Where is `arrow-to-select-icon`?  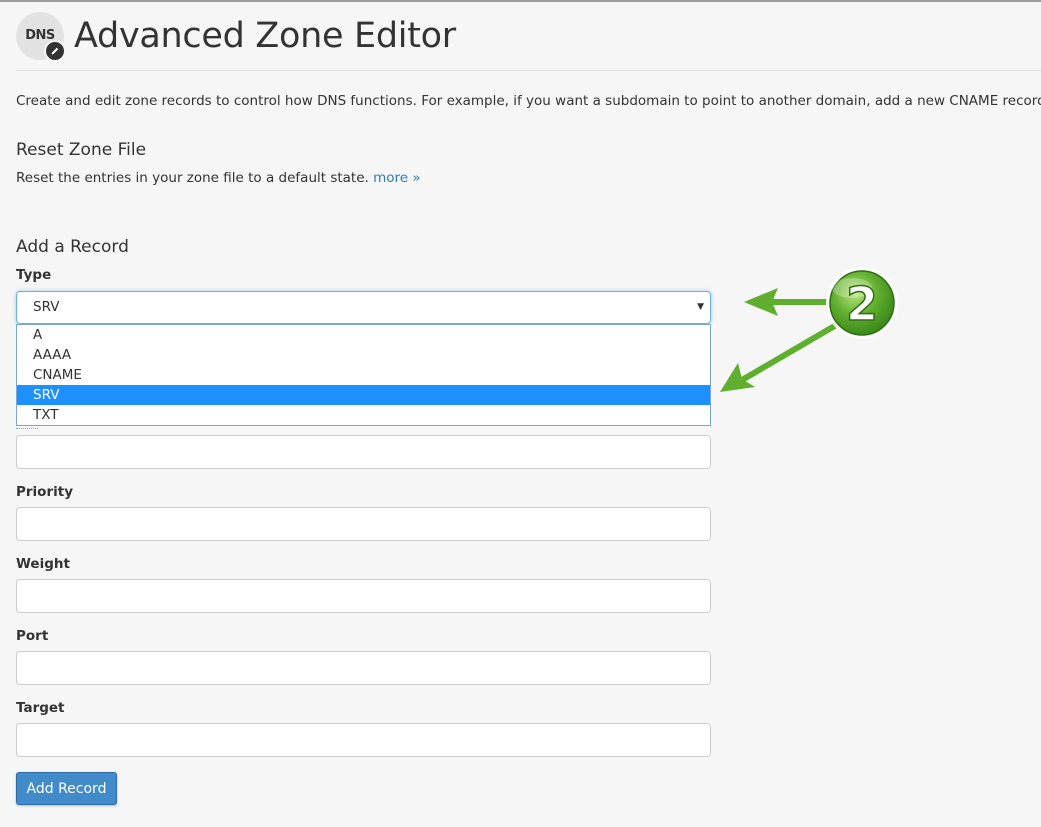
arrow-to-select-icon is located at coordinates (787, 302).